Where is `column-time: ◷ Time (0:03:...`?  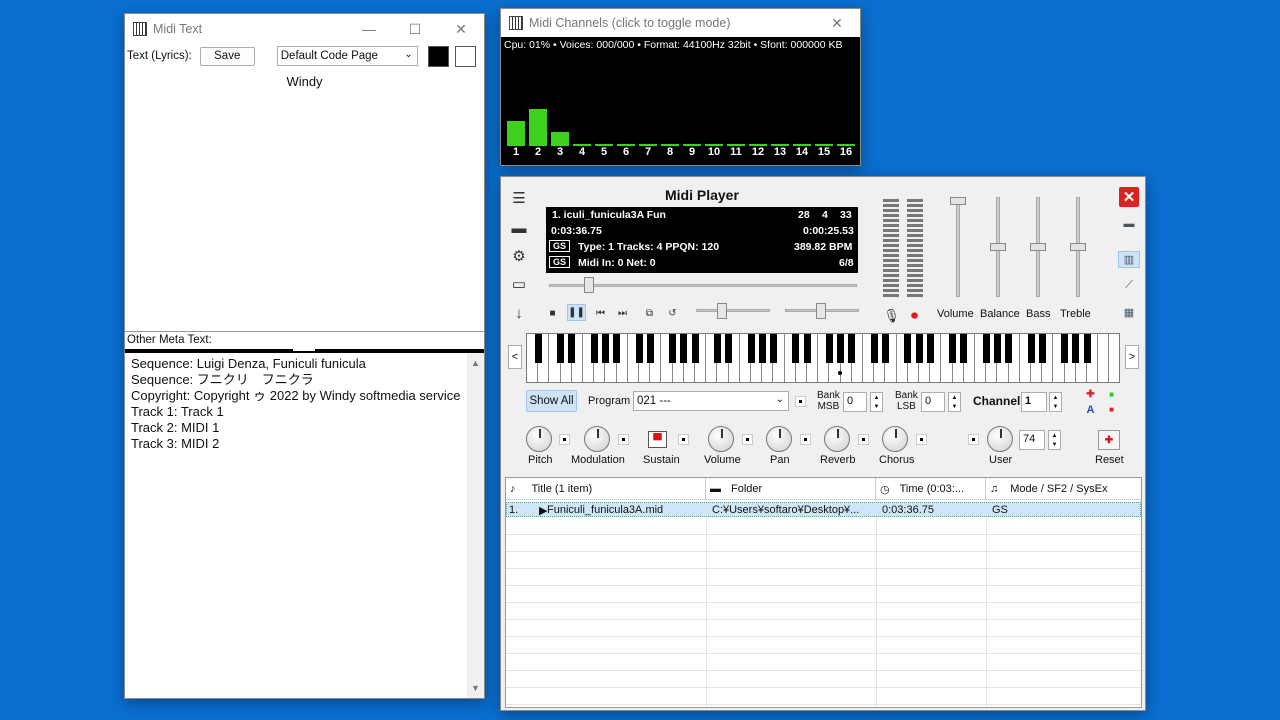 column-time: ◷ Time (0:03:... is located at coordinates (931, 489).